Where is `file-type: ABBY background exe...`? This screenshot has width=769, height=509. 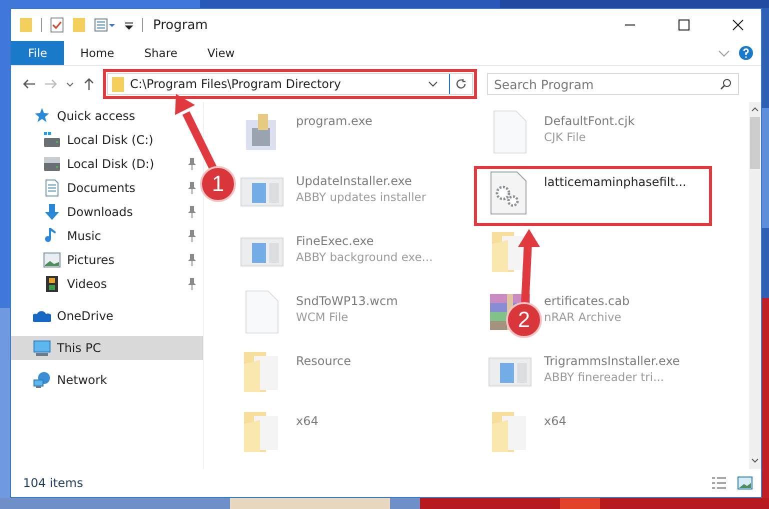
file-type: ABBY background exe... is located at coordinates (364, 257).